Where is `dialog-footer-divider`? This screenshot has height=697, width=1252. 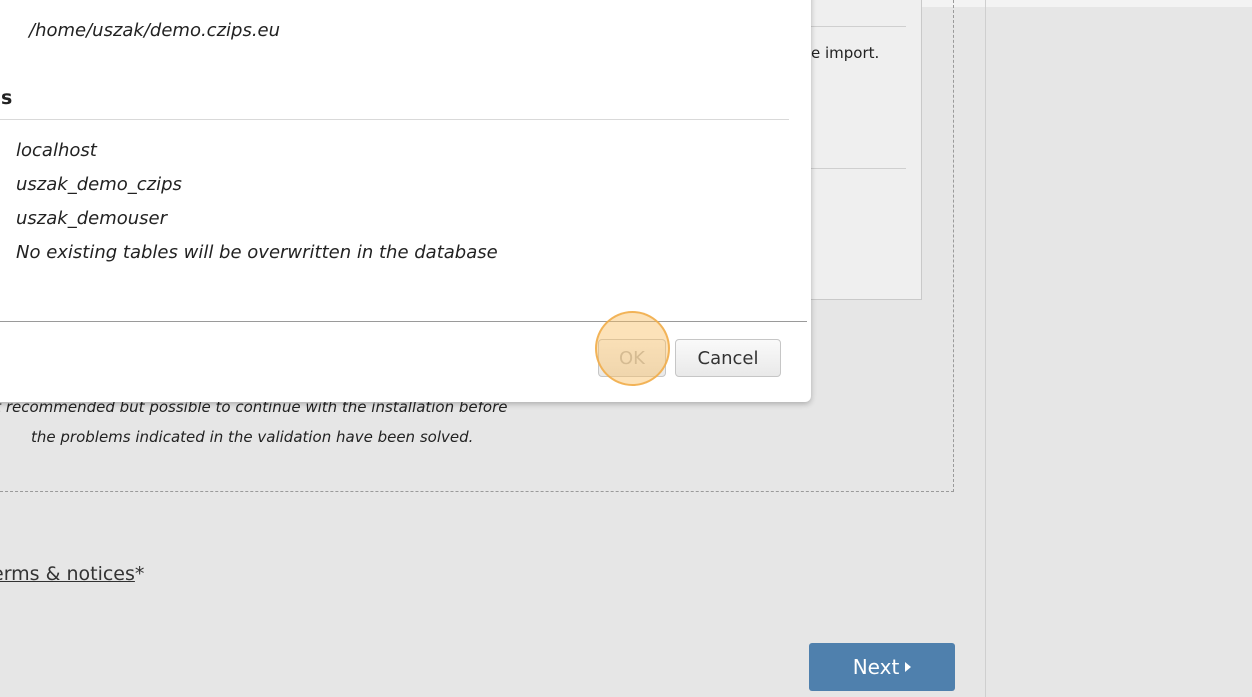 dialog-footer-divider is located at coordinates (403, 321).